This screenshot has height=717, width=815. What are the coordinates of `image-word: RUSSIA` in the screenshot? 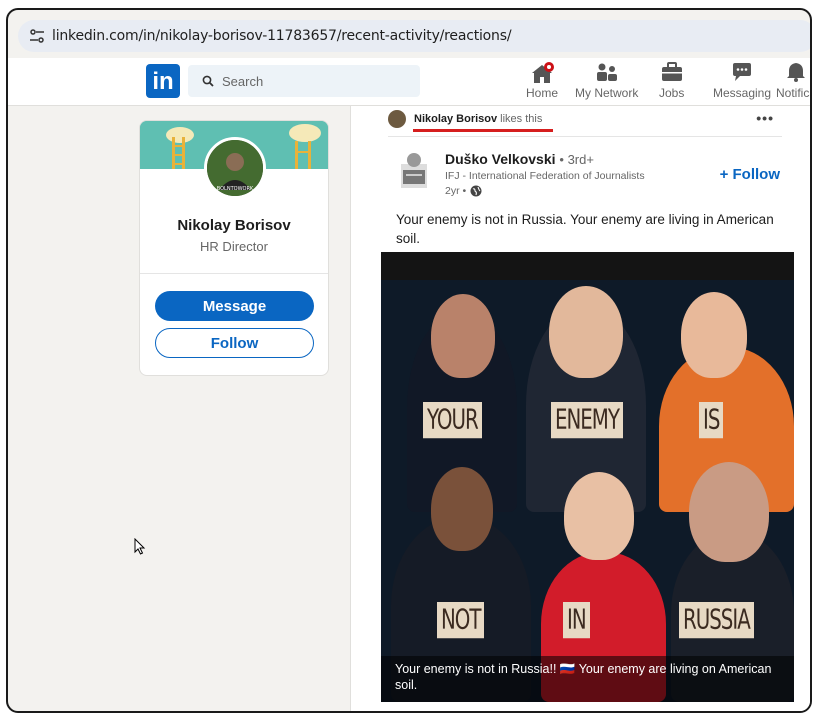 It's located at (716, 620).